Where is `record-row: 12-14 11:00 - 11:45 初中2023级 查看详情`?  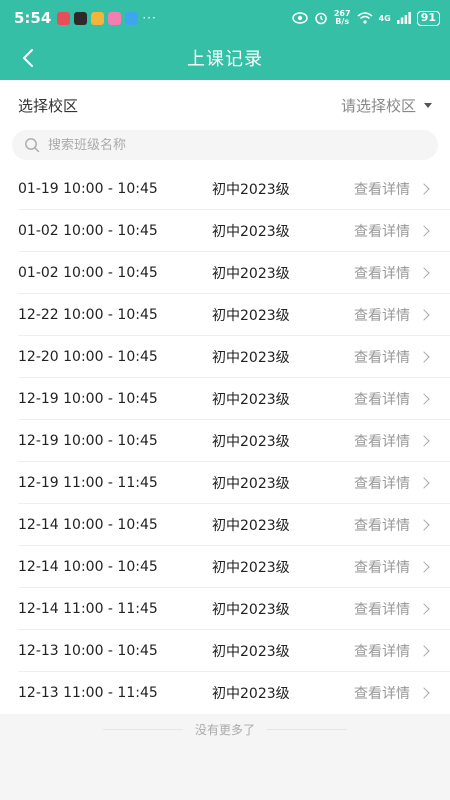 record-row: 12-14 11:00 - 11:45 初中2023级 查看详情 is located at coordinates (234, 609).